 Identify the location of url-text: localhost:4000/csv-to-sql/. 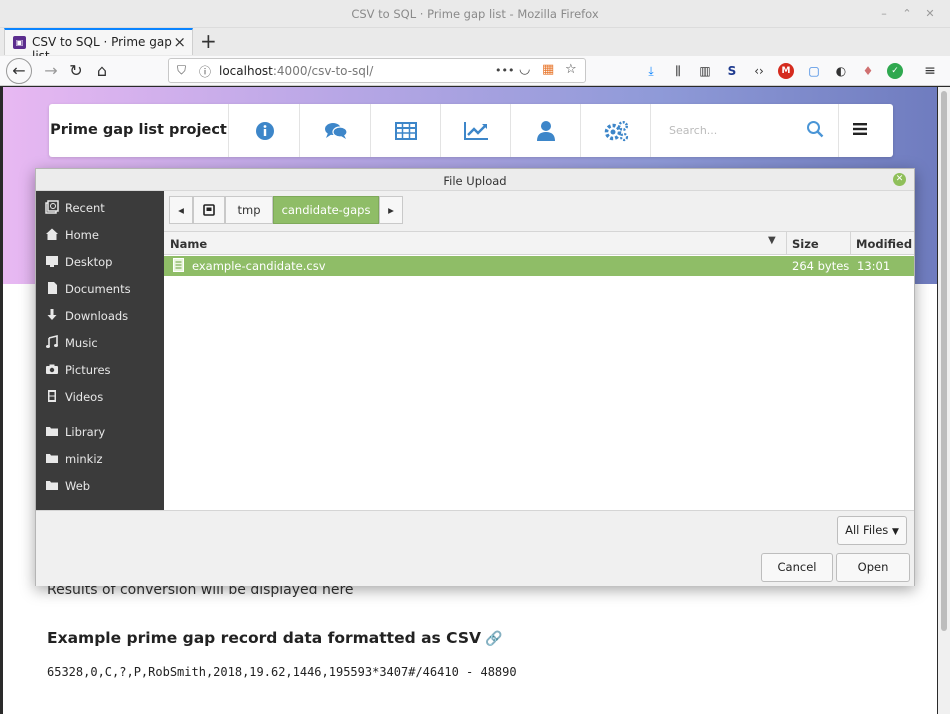
(296, 71).